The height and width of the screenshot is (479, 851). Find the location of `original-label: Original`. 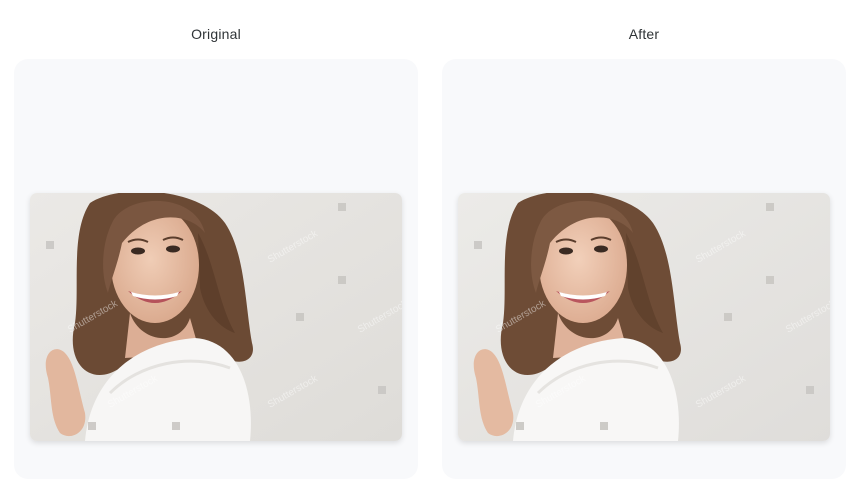

original-label: Original is located at coordinates (216, 34).